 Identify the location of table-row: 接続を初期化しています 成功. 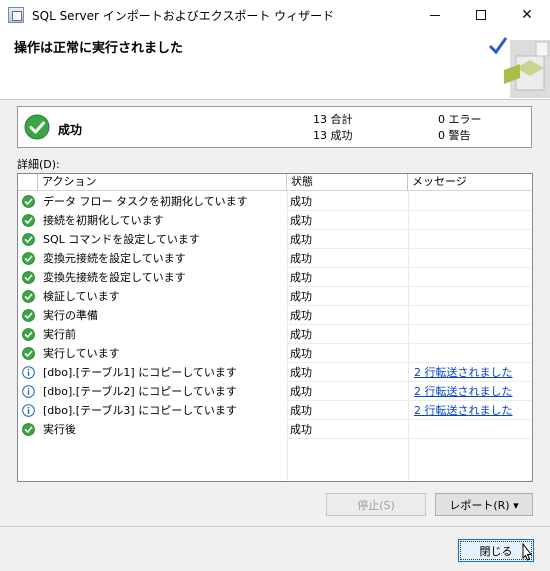
(275, 220).